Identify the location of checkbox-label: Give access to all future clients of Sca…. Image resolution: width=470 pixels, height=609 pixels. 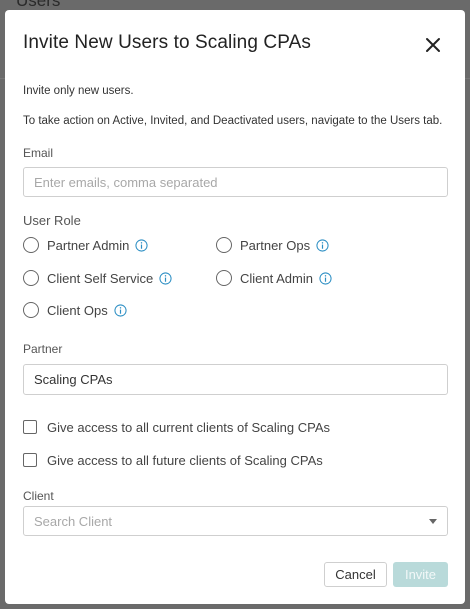
(185, 460).